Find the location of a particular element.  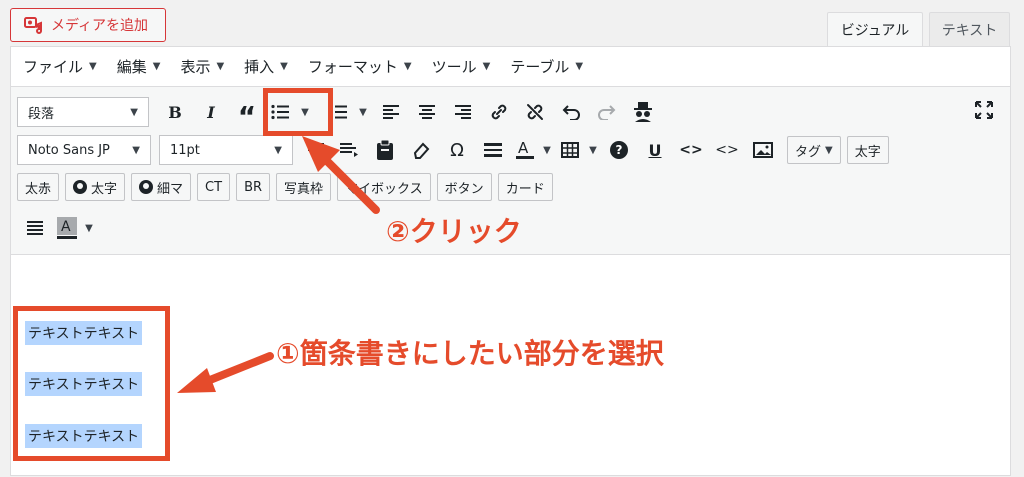

menu-insert: 挿入 ▼ is located at coordinates (266, 66).